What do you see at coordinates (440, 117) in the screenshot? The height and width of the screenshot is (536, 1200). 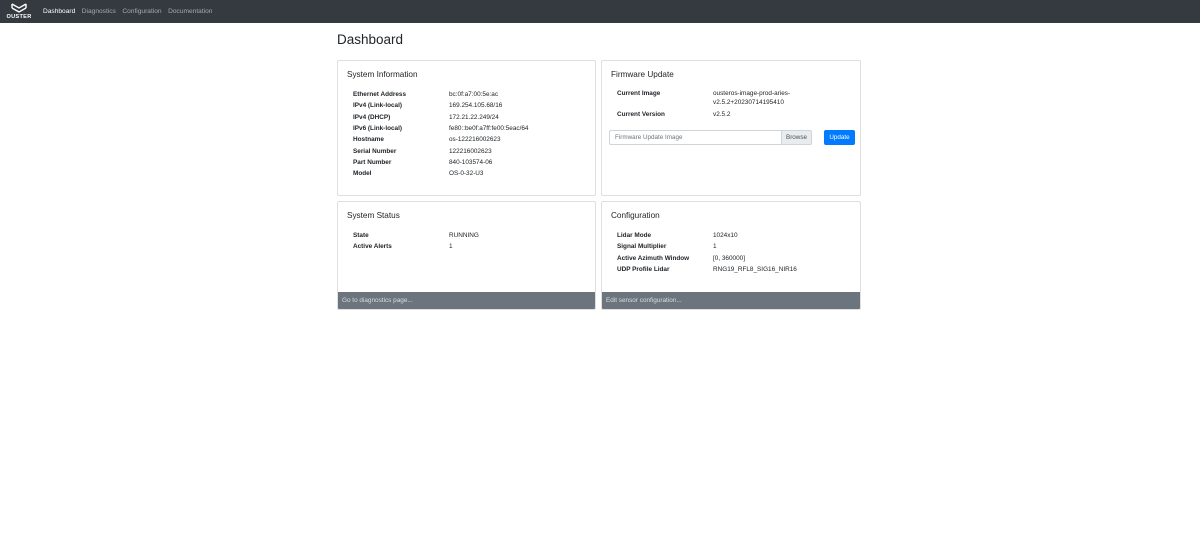 I see `table-row: IPv4 (DHCP) 172.21.22.249/24` at bounding box center [440, 117].